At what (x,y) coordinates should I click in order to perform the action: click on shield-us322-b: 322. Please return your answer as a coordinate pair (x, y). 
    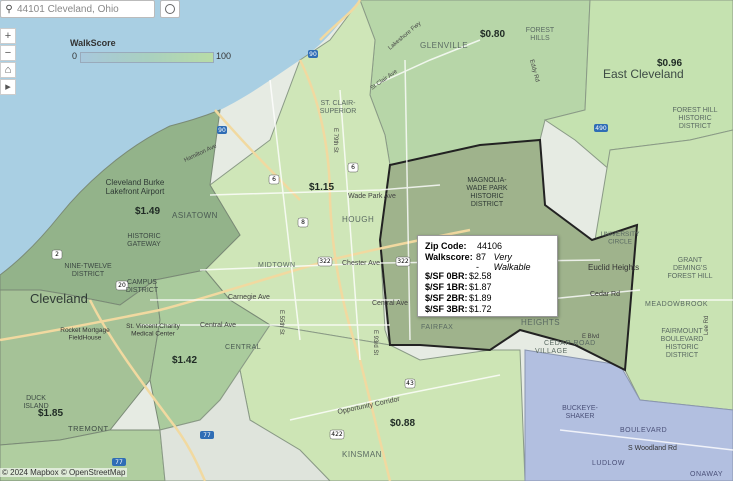
    Looking at the image, I should click on (403, 261).